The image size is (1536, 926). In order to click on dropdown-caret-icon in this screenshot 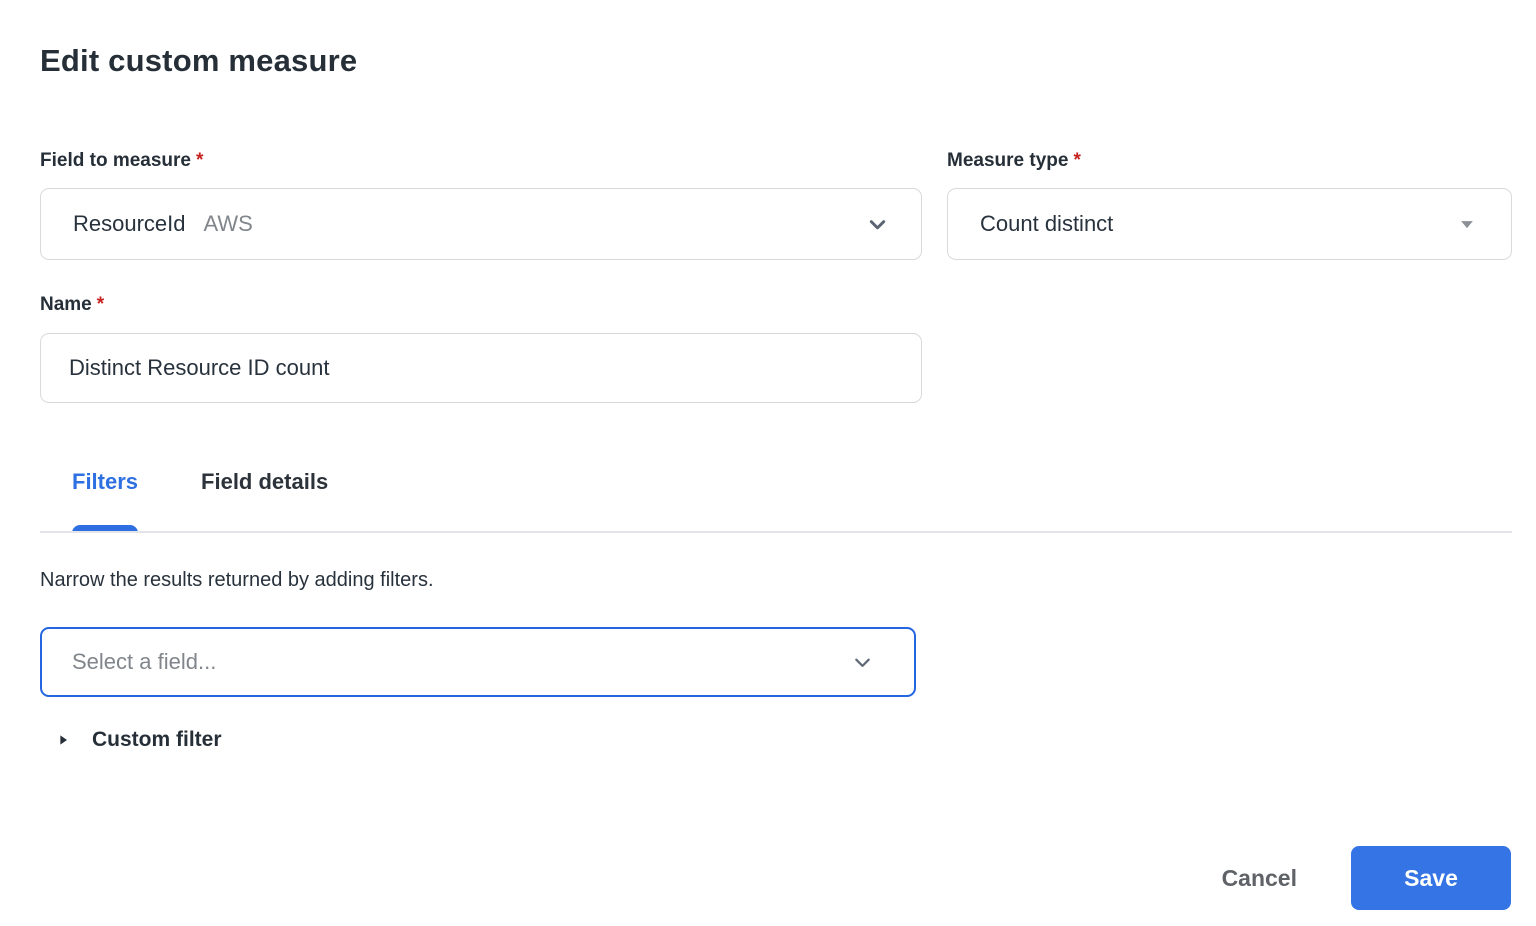, I will do `click(1467, 224)`.